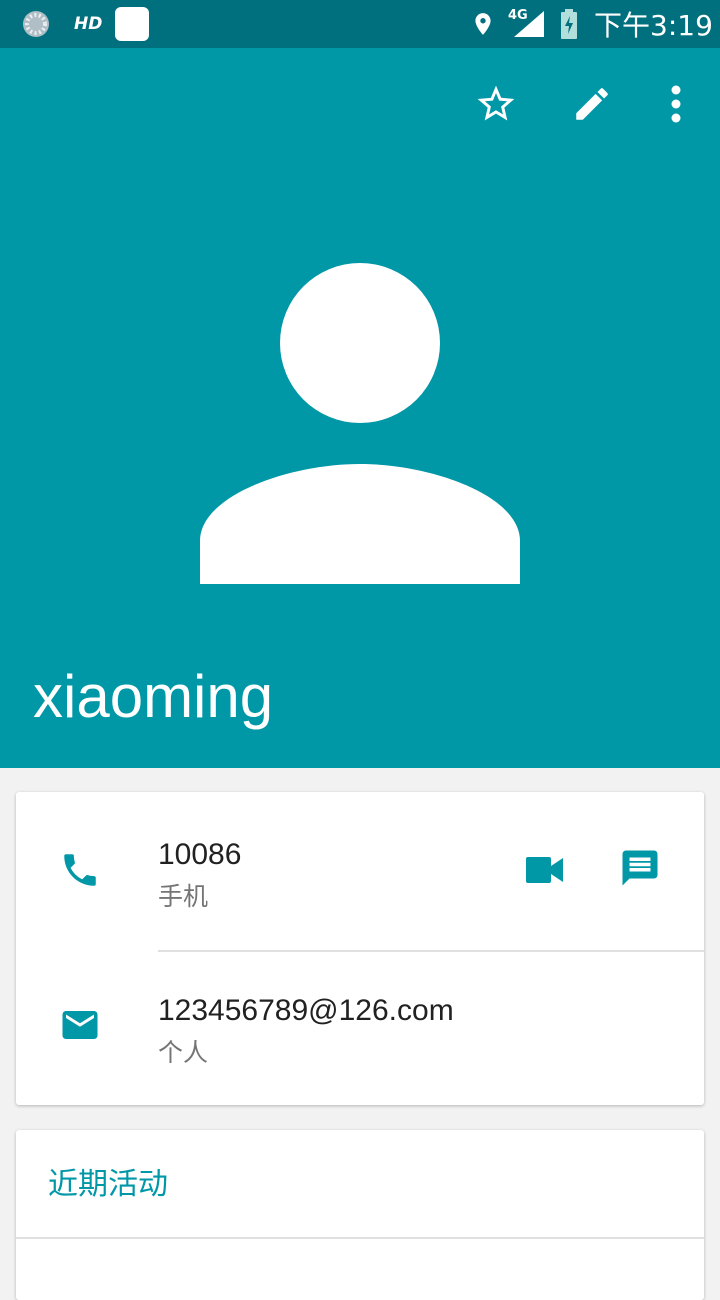  I want to click on battery-charging-icon, so click(569, 24).